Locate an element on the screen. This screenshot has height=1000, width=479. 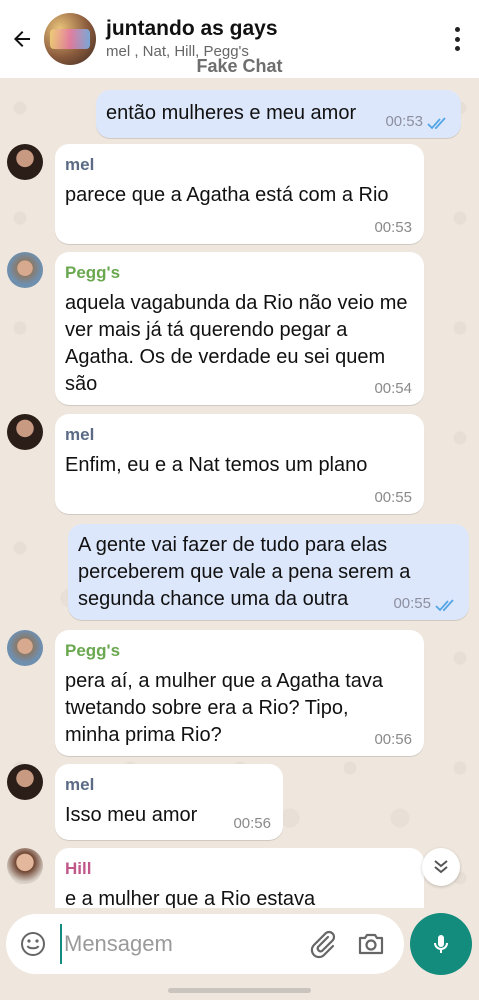
more-options-button is located at coordinates (457, 39).